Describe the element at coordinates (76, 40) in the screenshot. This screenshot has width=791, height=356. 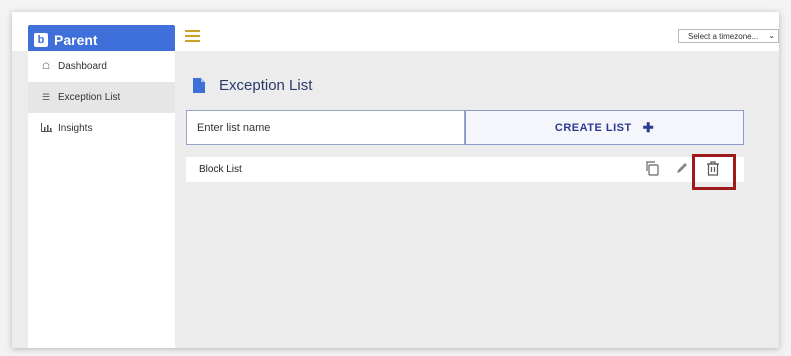
I see `brand-name: Parent` at that location.